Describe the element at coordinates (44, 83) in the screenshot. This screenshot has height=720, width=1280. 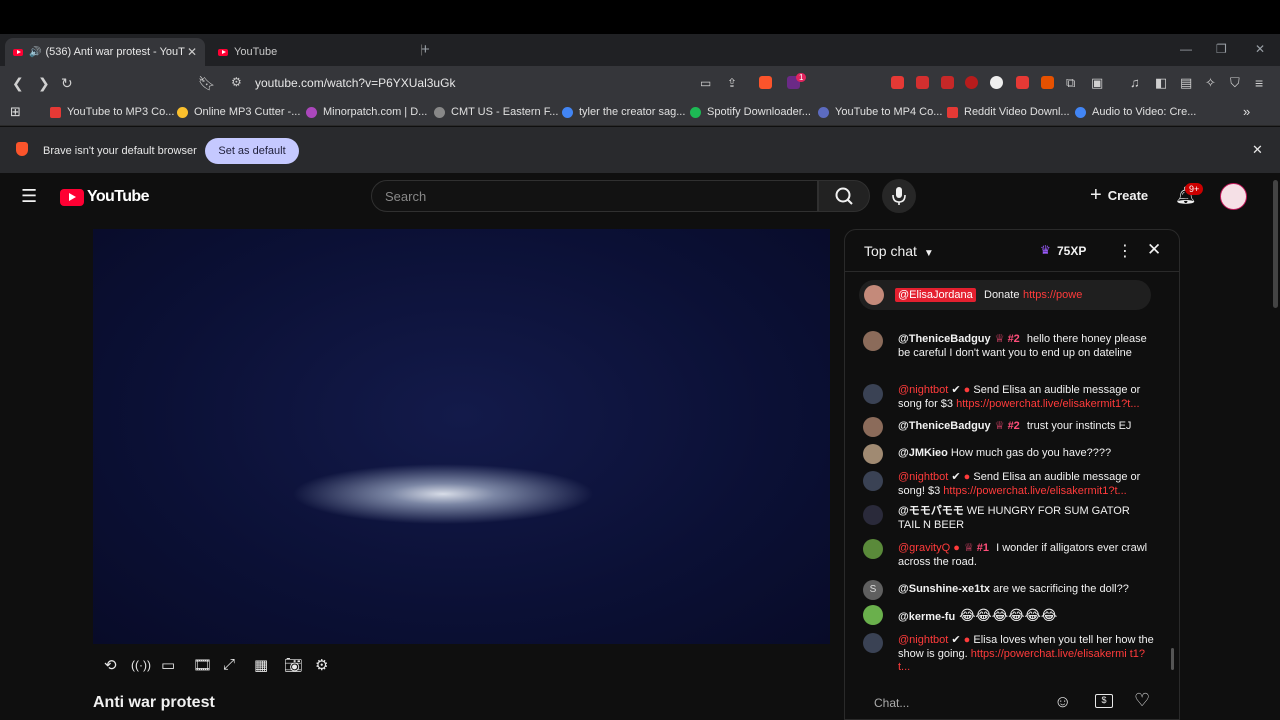
I see `forward-icon: ❯` at that location.